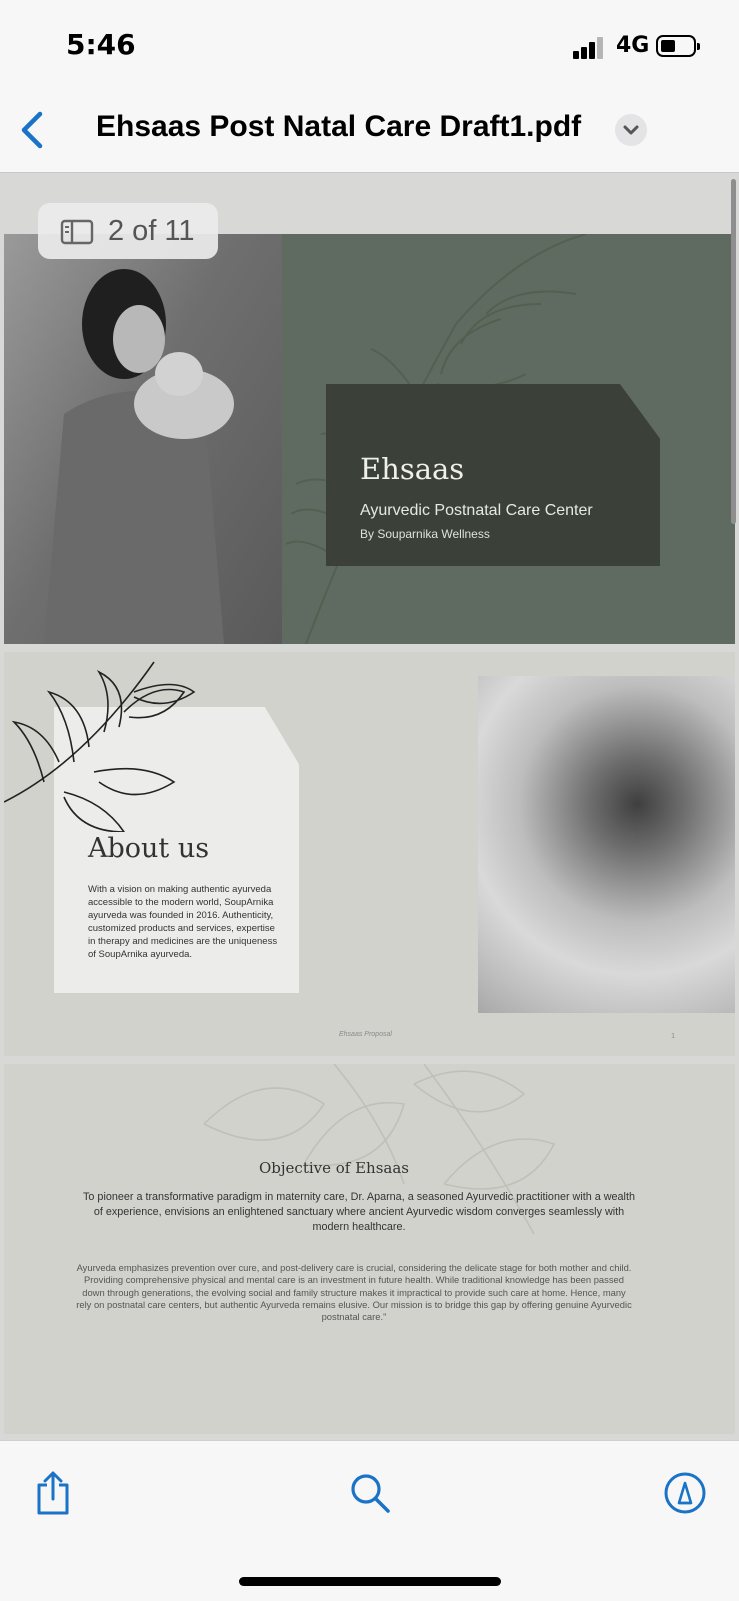 The width and height of the screenshot is (739, 1601). I want to click on back-button, so click(34, 130).